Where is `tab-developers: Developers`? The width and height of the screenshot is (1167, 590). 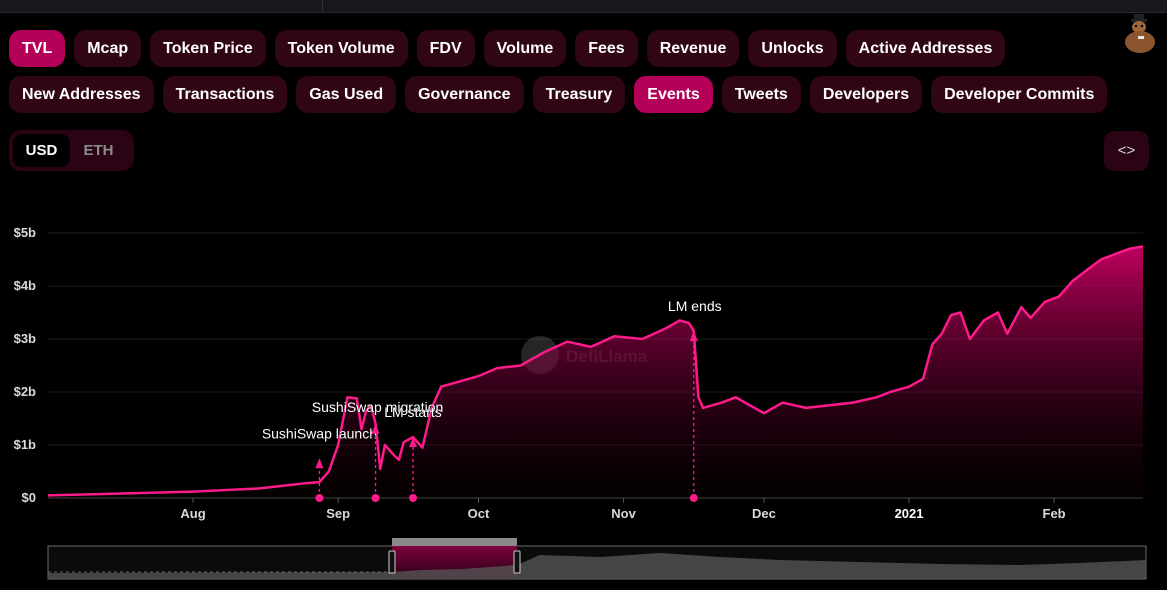 tab-developers: Developers is located at coordinates (866, 94).